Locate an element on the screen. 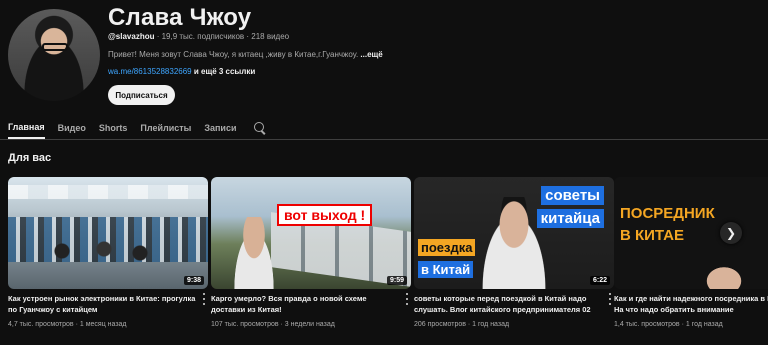 The image size is (768, 345). thumbnail-overlay-text: поездка is located at coordinates (447, 247).